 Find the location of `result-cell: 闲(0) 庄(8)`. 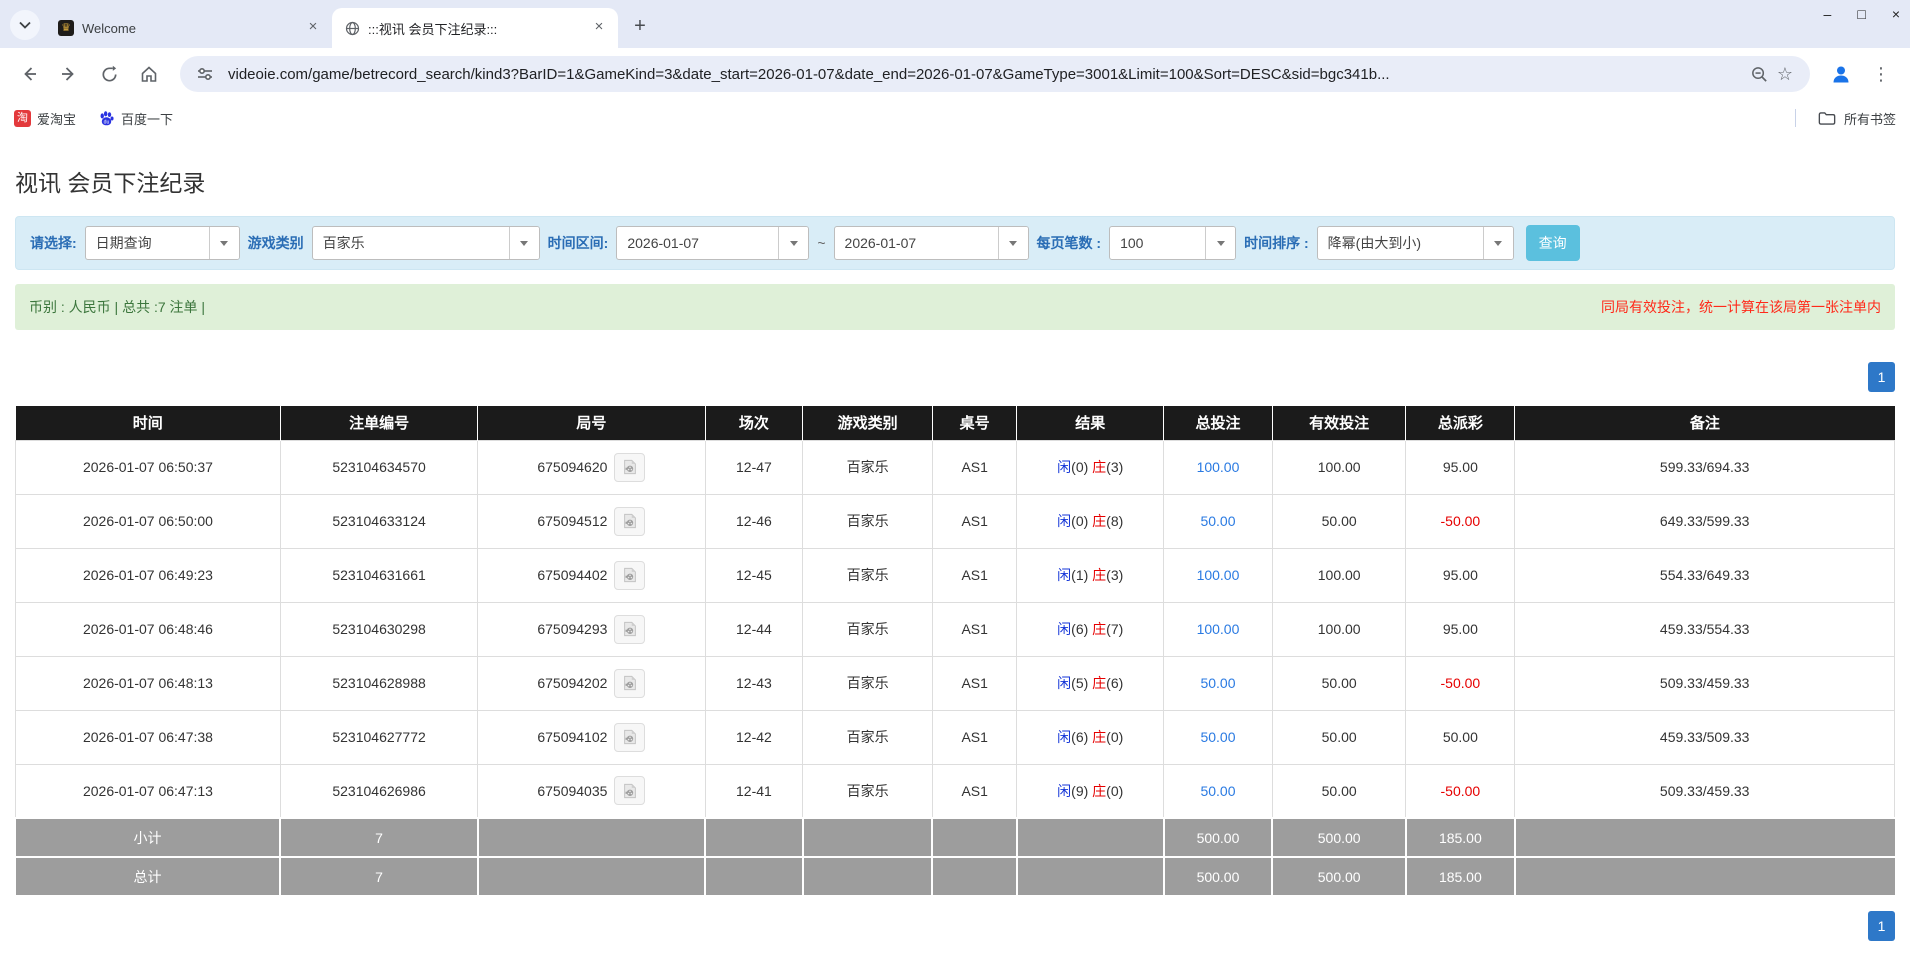

result-cell: 闲(0) 庄(8) is located at coordinates (1090, 521).